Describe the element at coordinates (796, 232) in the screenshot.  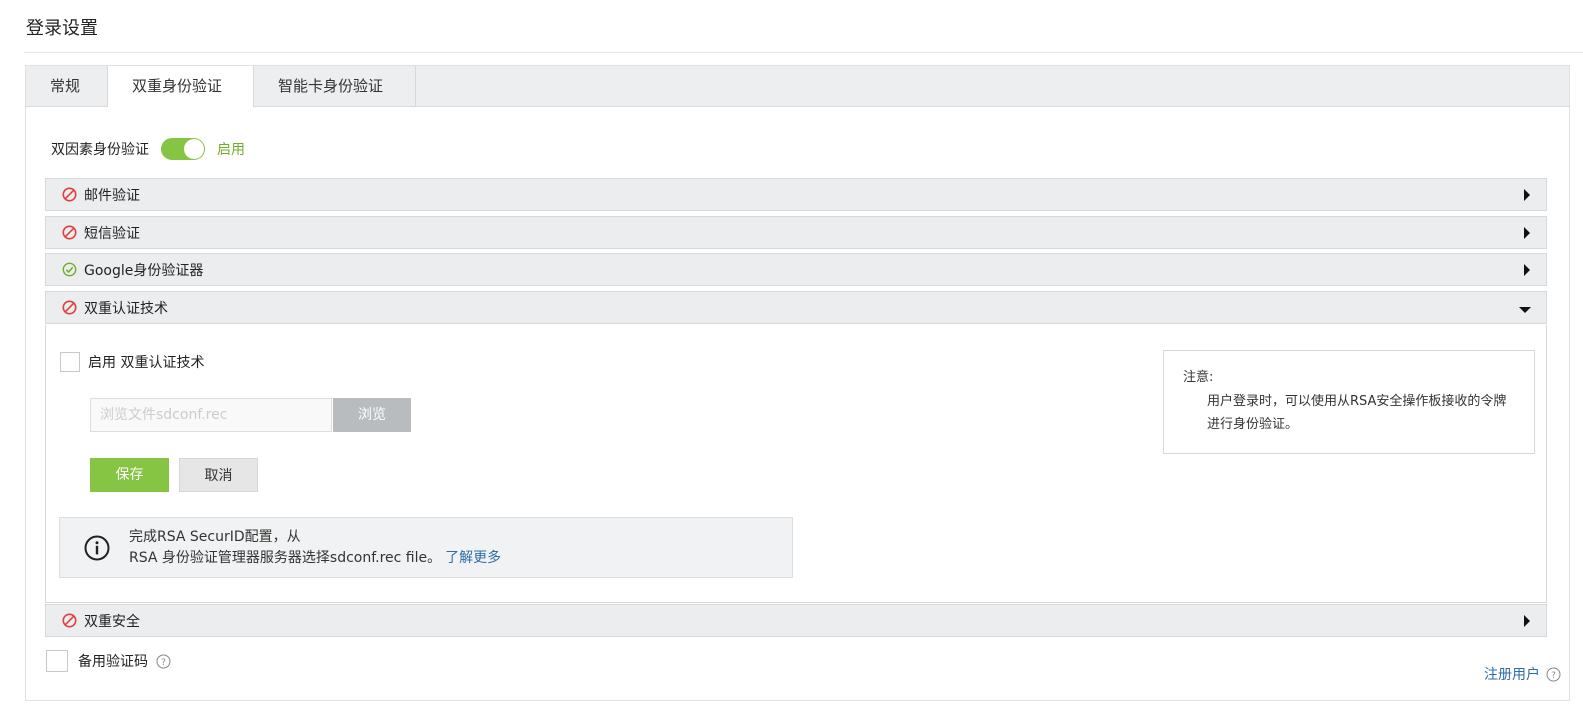
I see `accordion-sms: 短信验证` at that location.